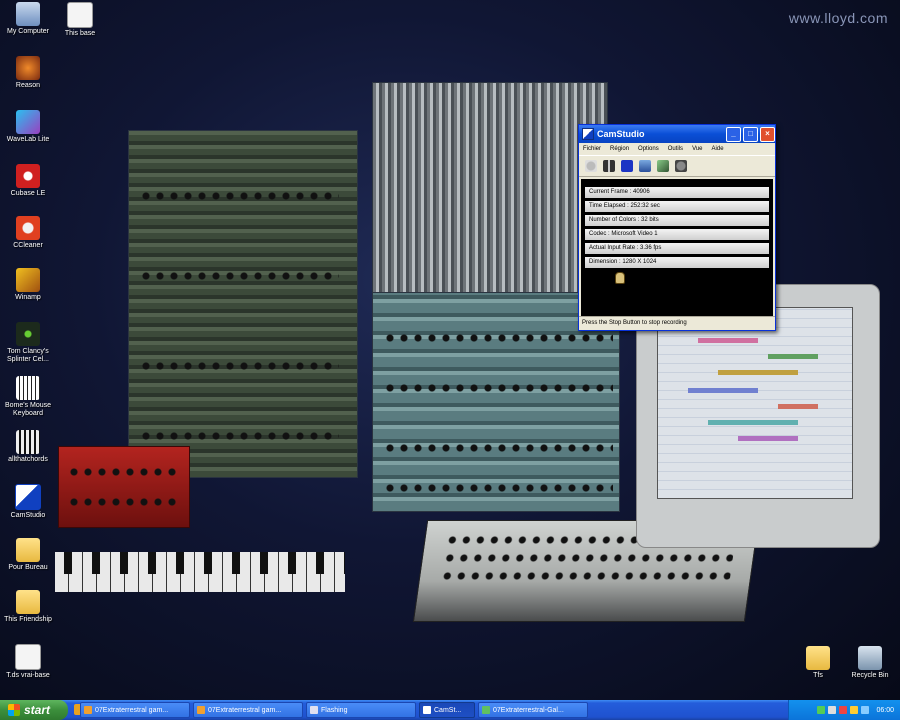 The image size is (900, 720). I want to click on taskbar-item-flashing: Flashing, so click(361, 710).